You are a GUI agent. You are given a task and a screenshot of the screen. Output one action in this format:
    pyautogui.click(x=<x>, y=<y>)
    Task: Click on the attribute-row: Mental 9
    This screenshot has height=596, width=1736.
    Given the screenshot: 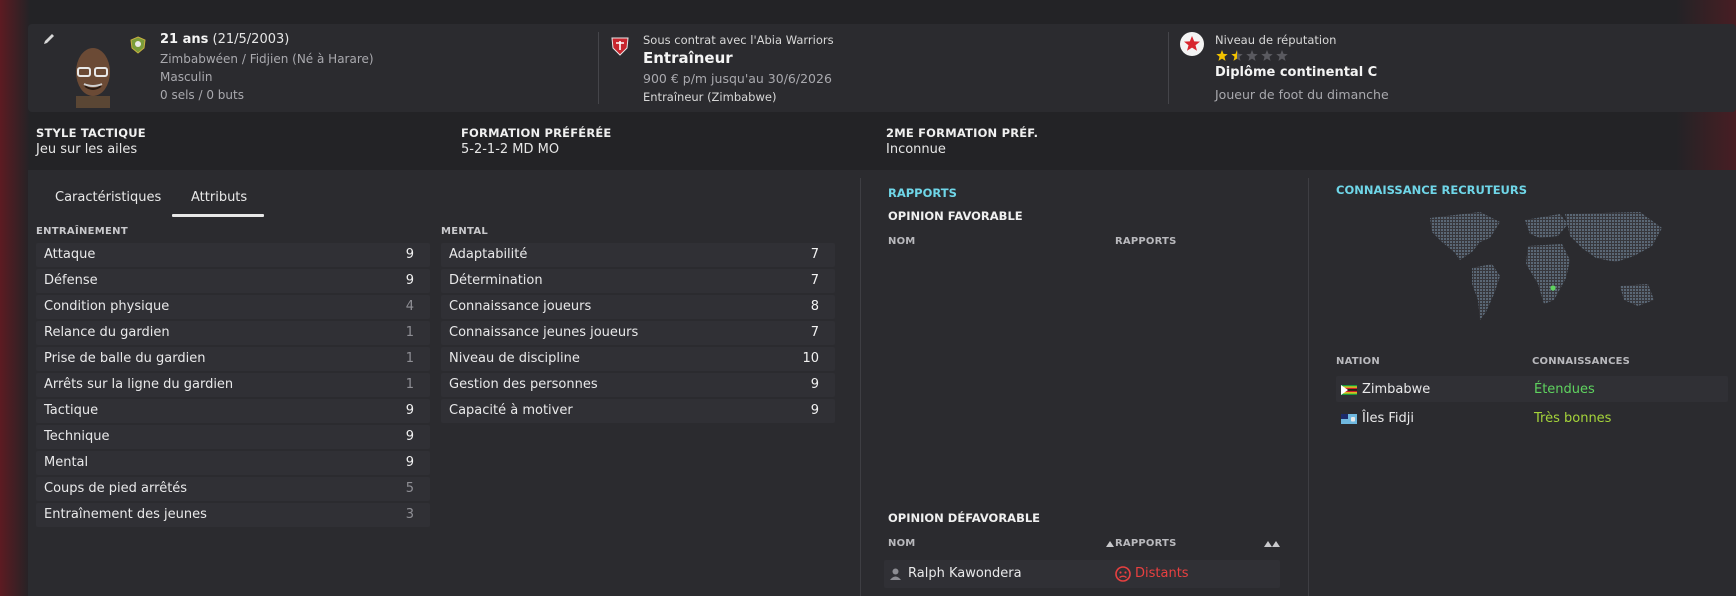 What is the action you would take?
    pyautogui.click(x=233, y=463)
    